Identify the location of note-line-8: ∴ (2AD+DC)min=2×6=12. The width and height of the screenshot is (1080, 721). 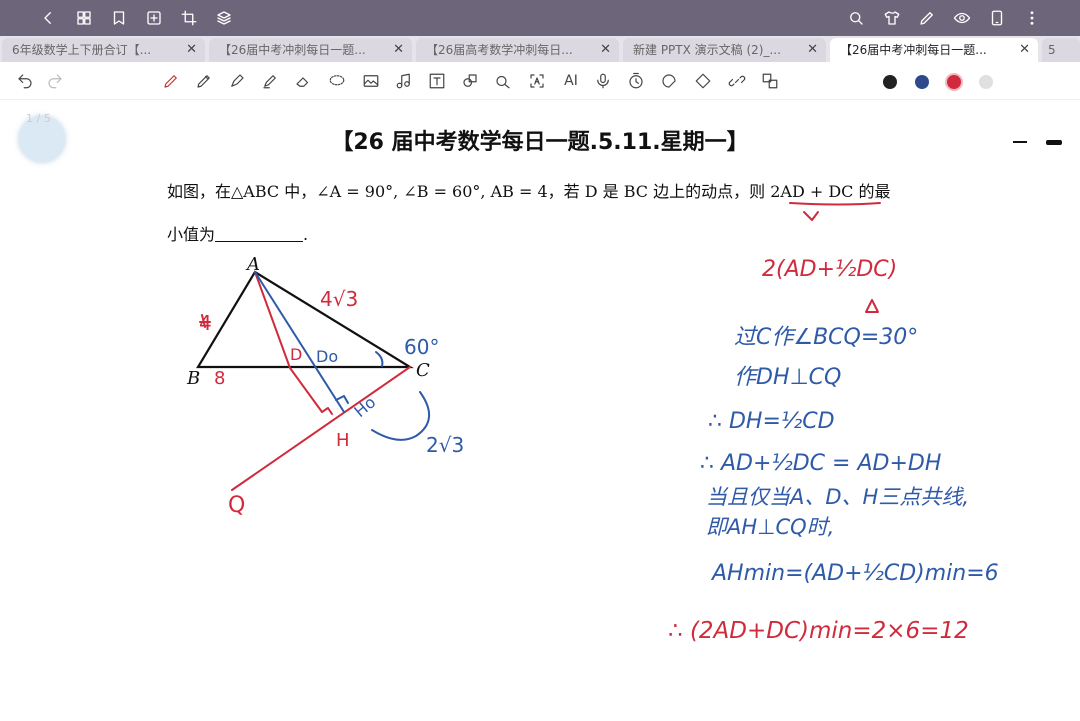
(818, 631).